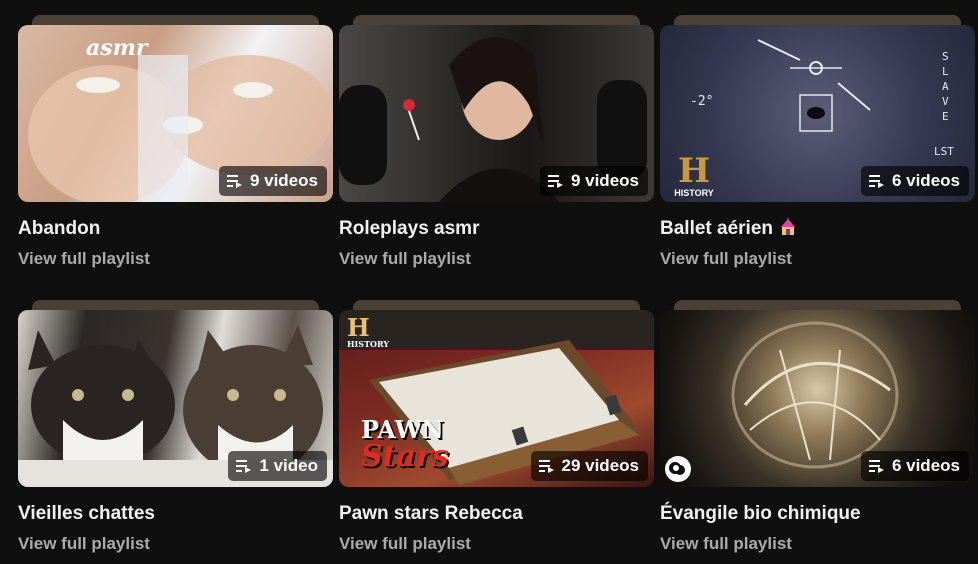  I want to click on svg-text: LST, so click(944, 151).